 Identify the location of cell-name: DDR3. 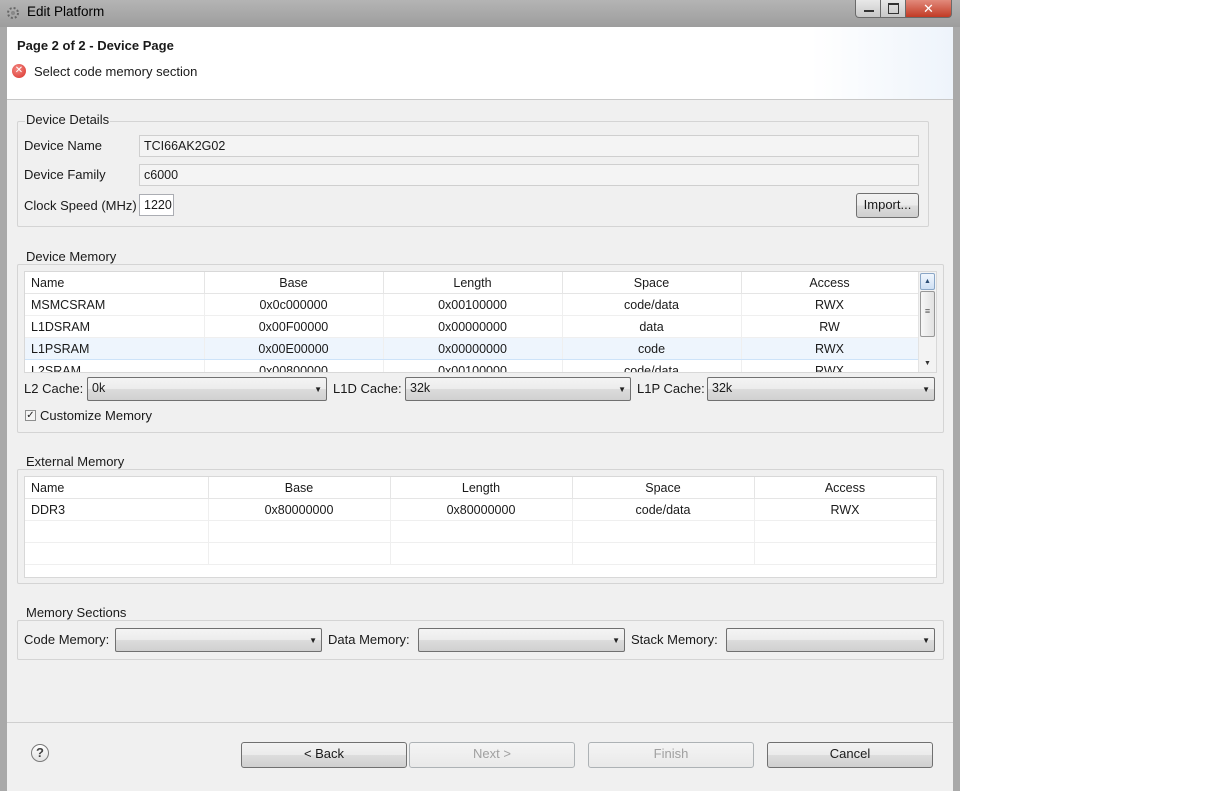
(117, 509).